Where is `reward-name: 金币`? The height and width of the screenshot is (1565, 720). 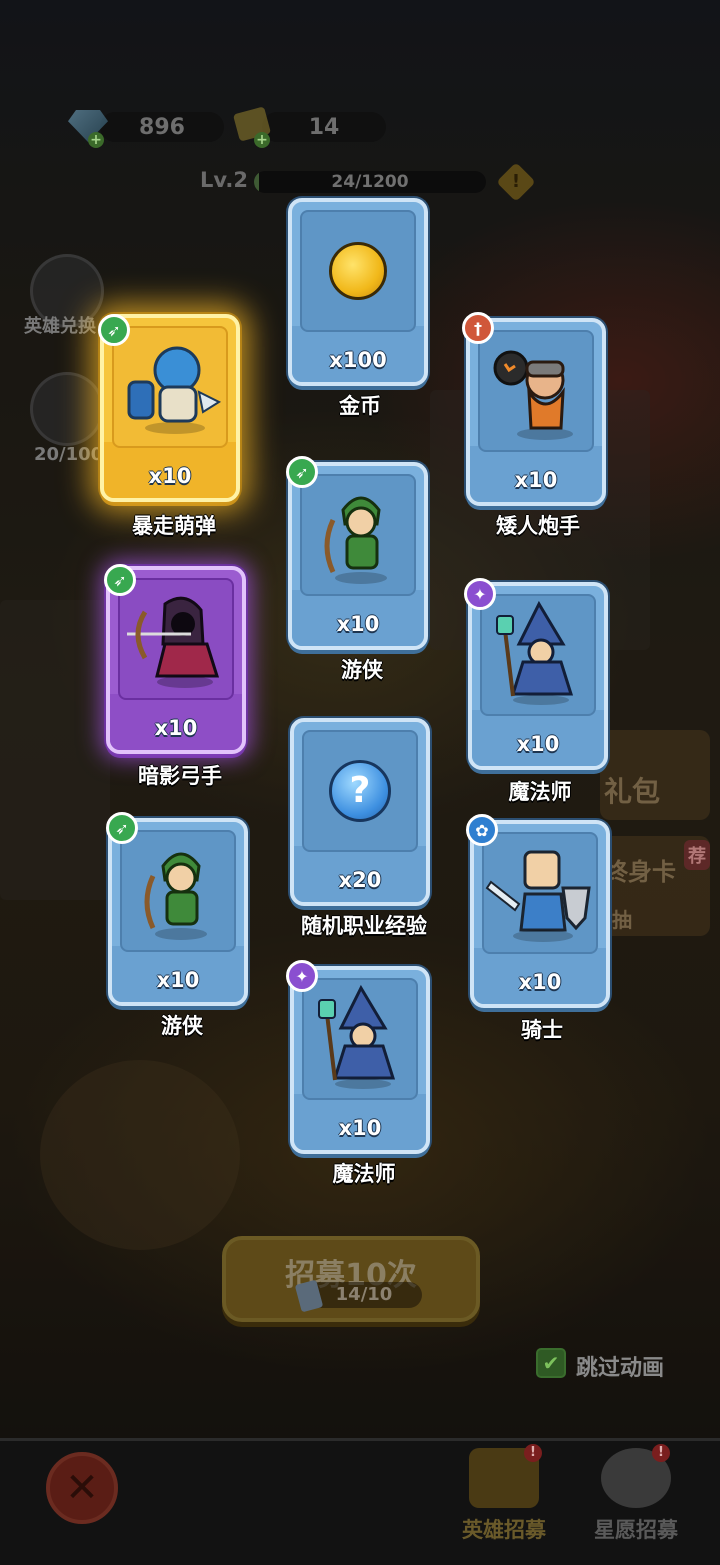
reward-name: 金币 is located at coordinates (360, 406).